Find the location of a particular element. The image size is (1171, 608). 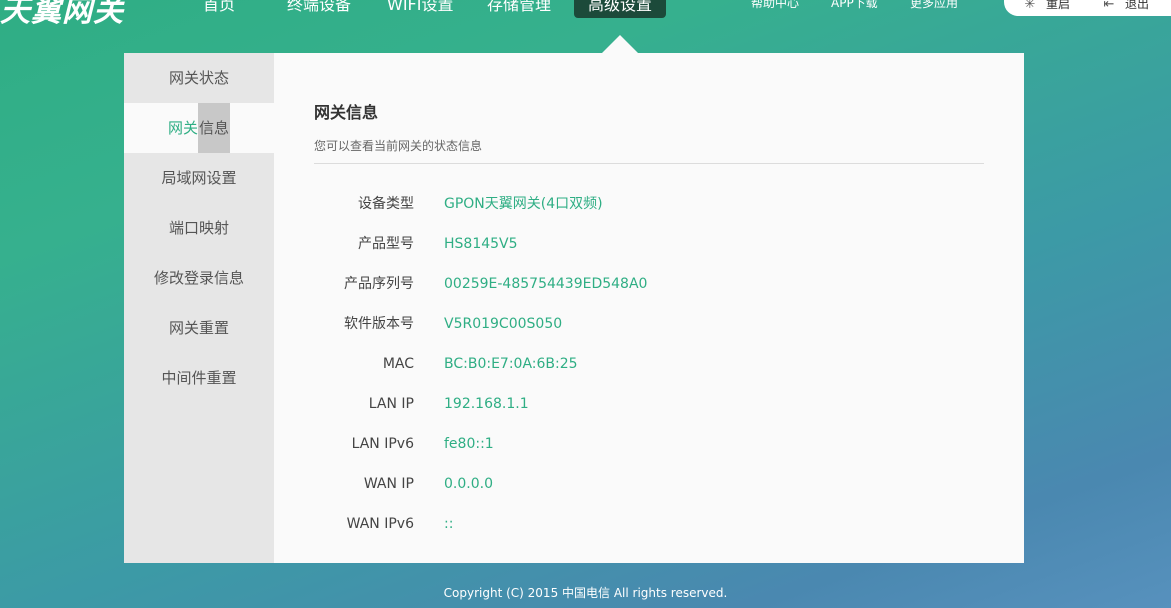

info-label: MAC is located at coordinates (398, 364).